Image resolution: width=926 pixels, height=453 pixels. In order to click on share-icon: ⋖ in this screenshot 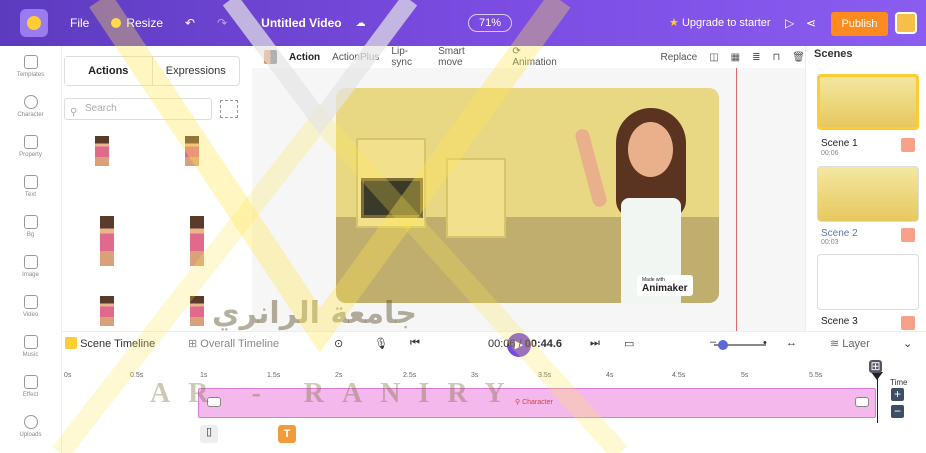, I will do `click(811, 23)`.